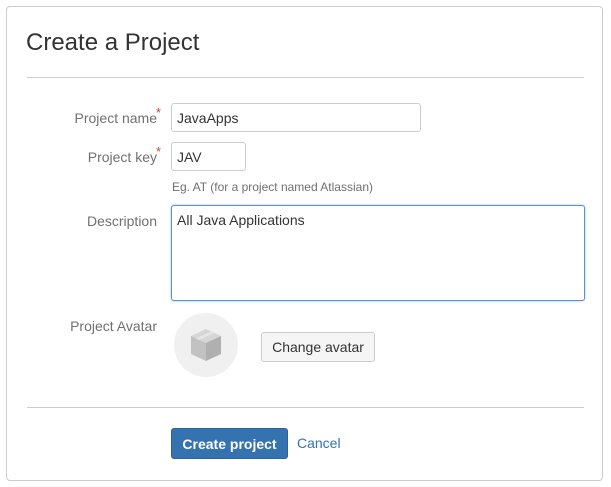  I want to click on project-key-label: Project key, so click(122, 157).